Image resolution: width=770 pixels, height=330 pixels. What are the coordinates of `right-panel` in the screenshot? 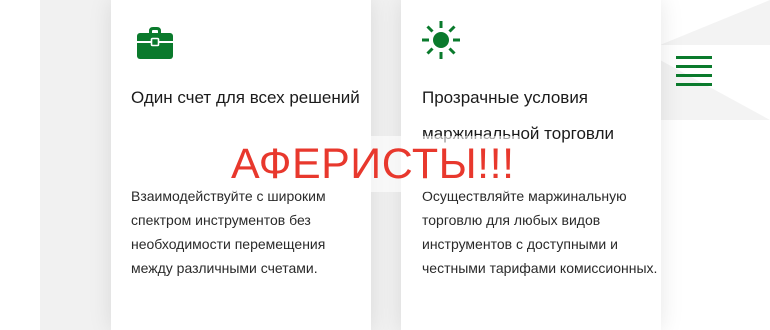 It's located at (715, 165).